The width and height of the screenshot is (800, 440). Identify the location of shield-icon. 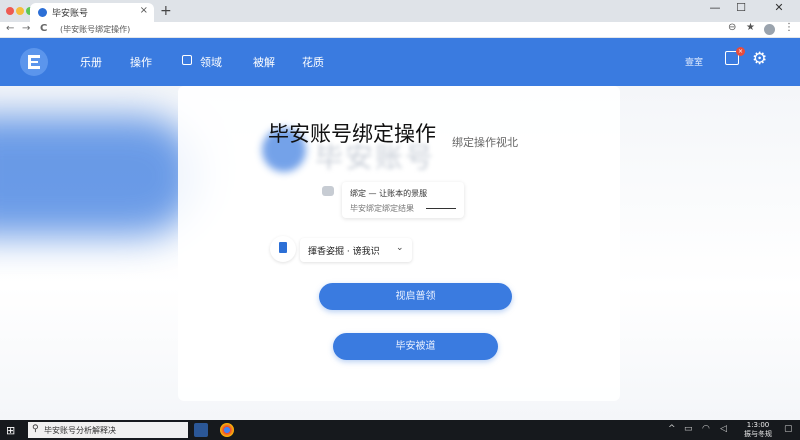
(187, 60).